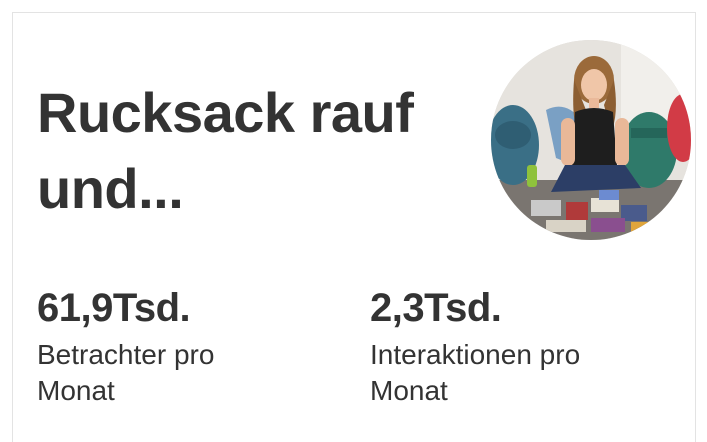 This screenshot has height=442, width=707. What do you see at coordinates (187, 373) in the screenshot?
I see `monthly-viewers-label: Betrachter pro Monat` at bounding box center [187, 373].